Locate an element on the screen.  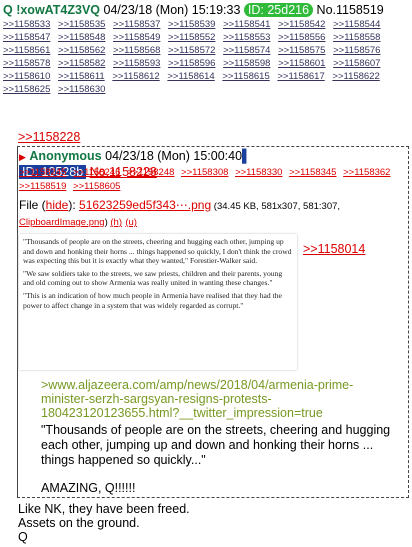
poster-name-tripcode: Q !xowAT4Z3VQ is located at coordinates (52, 10).